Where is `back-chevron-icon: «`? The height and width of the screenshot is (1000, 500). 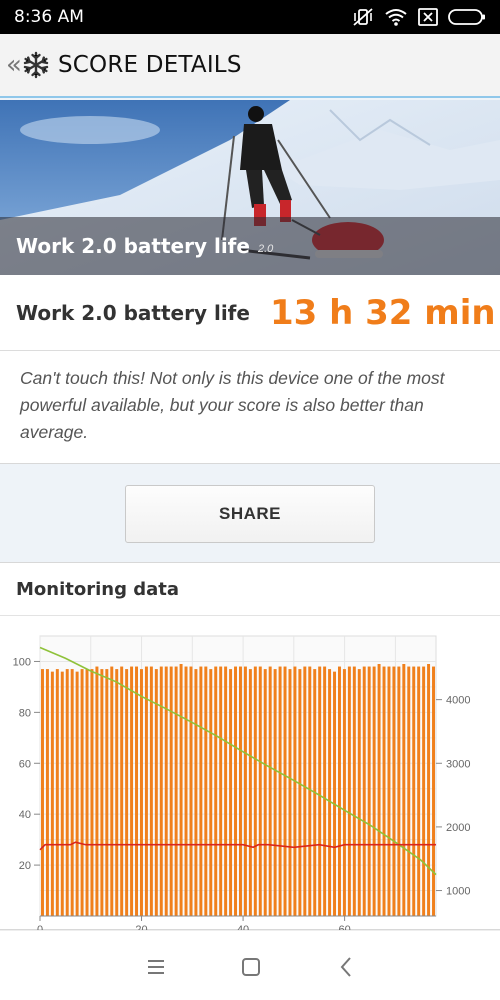
back-chevron-icon: « is located at coordinates (14, 65).